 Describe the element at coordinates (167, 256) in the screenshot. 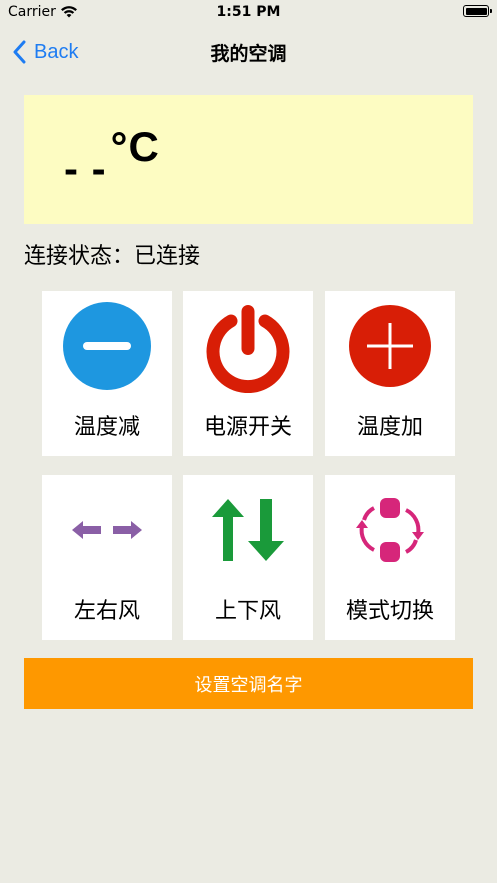

I see `connection-status-value: 已连接` at that location.